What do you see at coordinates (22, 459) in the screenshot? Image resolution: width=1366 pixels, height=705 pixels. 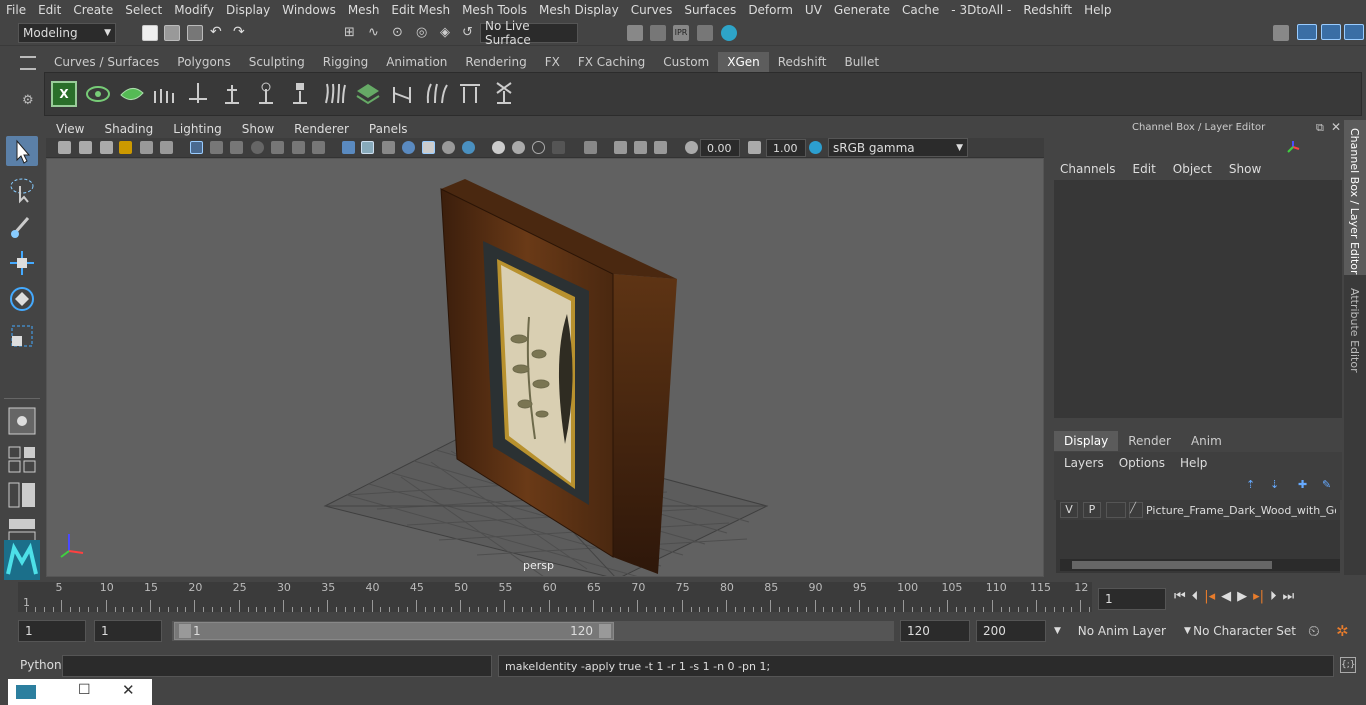 I see `four-view-layout-icon` at bounding box center [22, 459].